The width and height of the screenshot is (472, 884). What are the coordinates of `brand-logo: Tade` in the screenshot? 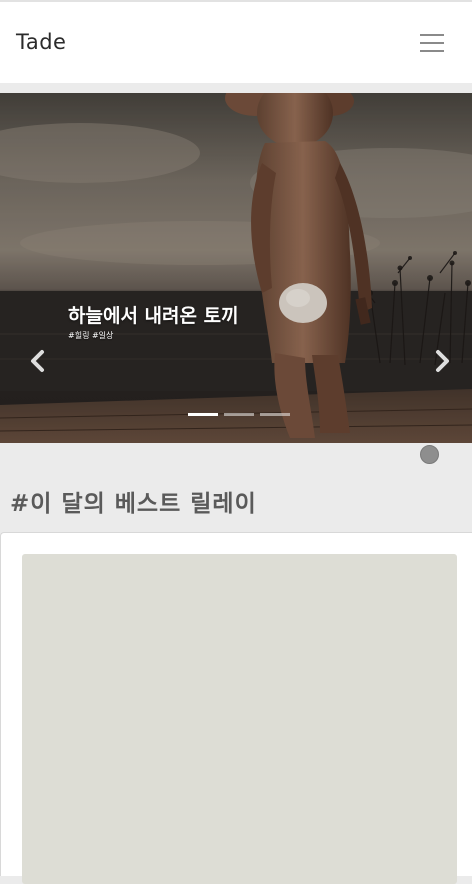 It's located at (41, 42).